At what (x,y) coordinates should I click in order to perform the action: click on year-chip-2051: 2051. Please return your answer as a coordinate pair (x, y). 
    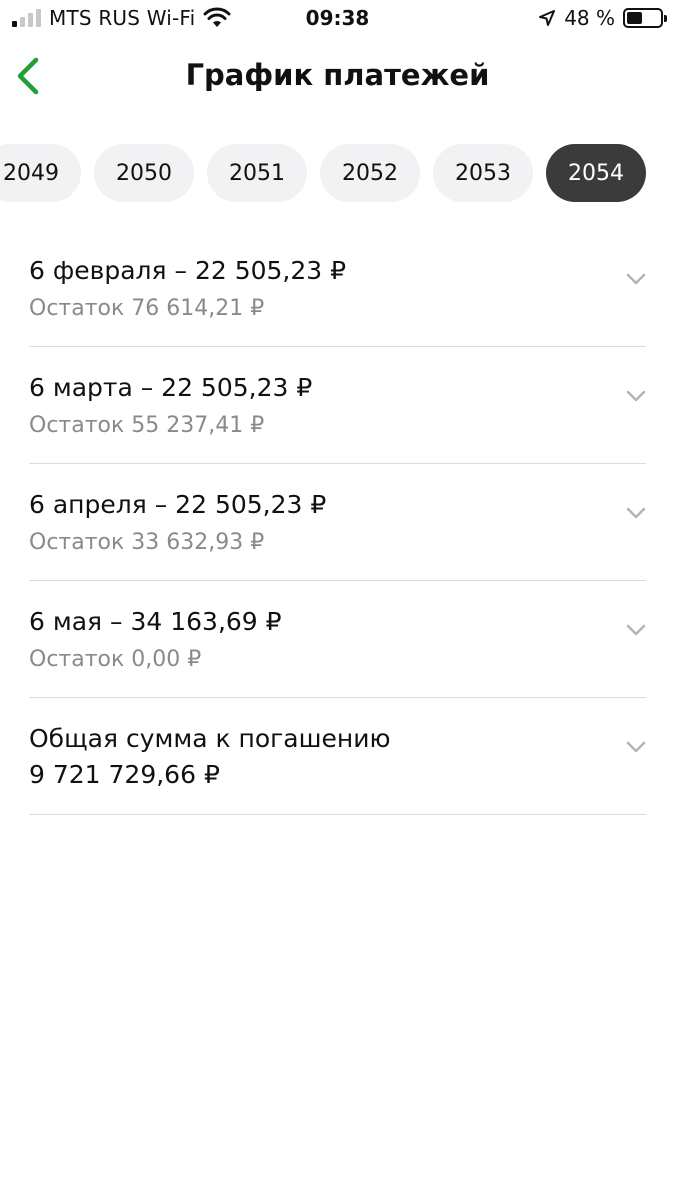
    Looking at the image, I should click on (257, 173).